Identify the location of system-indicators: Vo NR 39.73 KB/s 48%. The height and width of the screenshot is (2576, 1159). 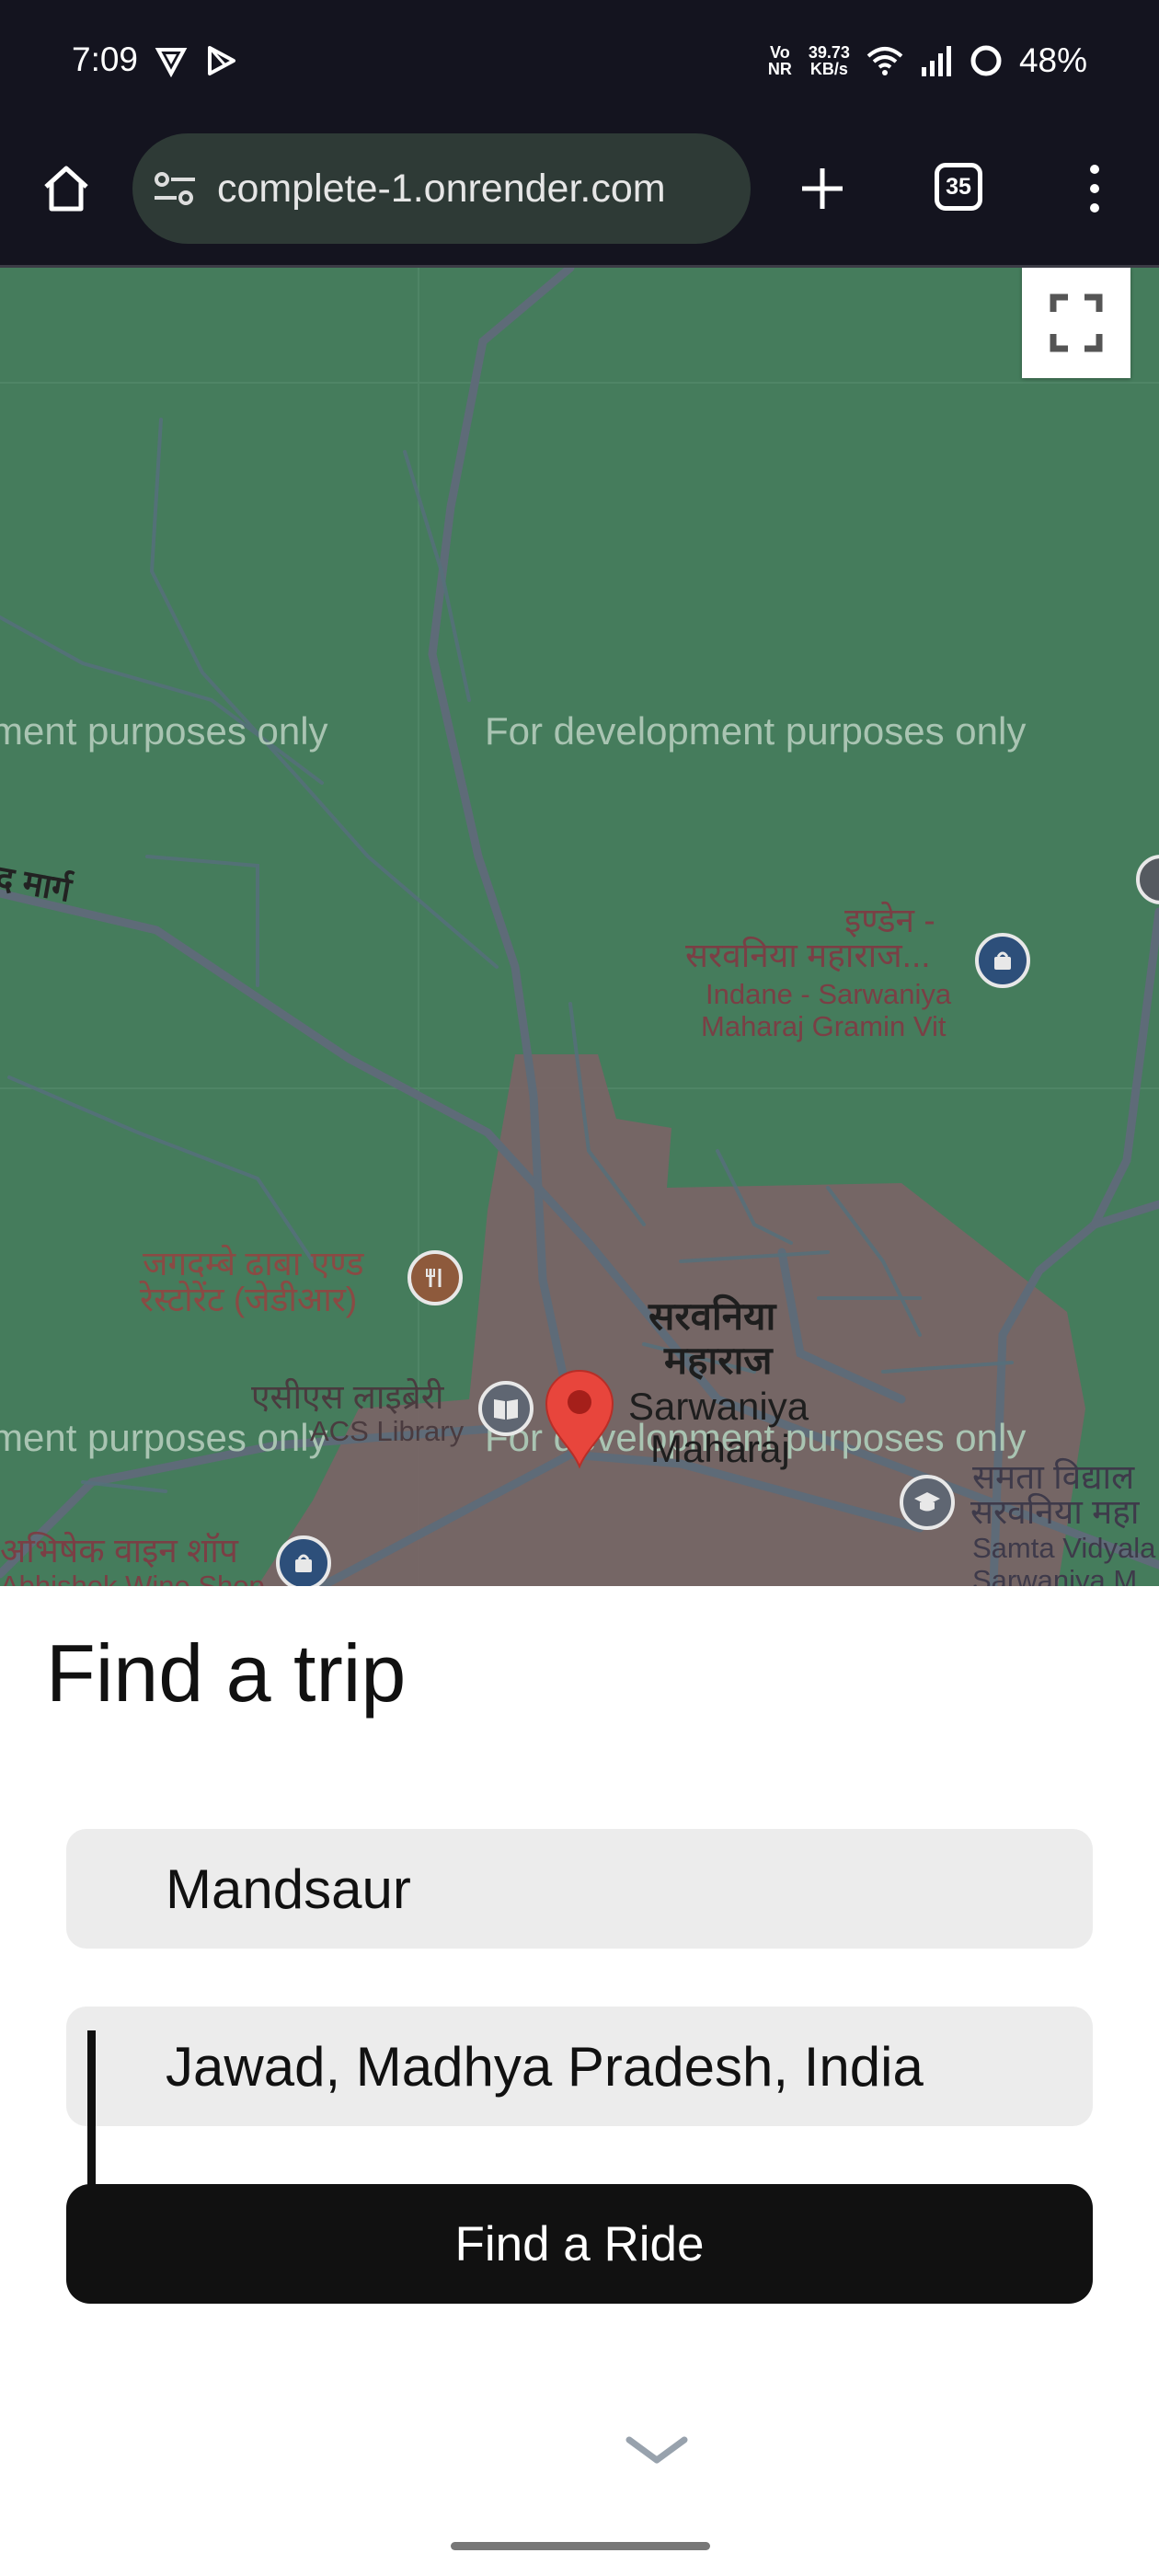
(963, 61).